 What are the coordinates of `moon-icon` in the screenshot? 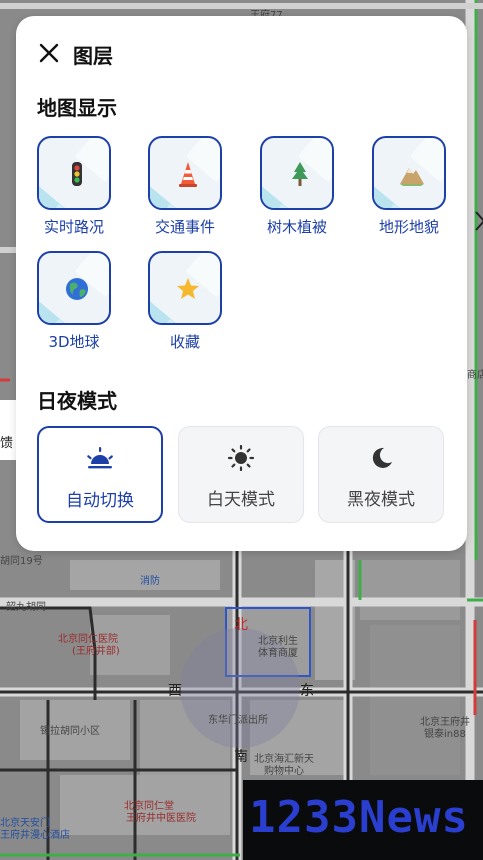 It's located at (382, 457).